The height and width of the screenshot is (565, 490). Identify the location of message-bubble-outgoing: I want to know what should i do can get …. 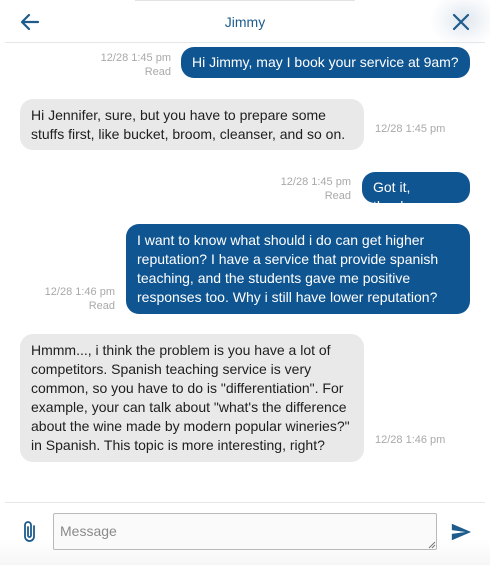
(298, 269).